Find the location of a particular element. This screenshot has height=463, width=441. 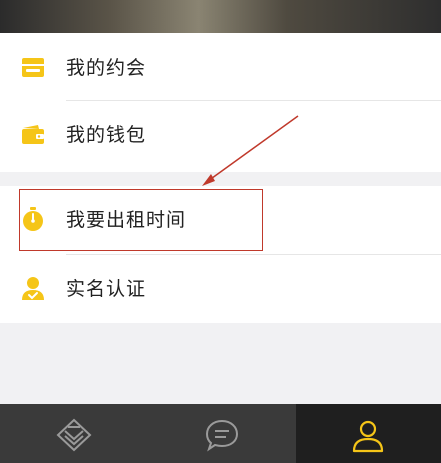

bottom-tab-bar is located at coordinates (220, 433).